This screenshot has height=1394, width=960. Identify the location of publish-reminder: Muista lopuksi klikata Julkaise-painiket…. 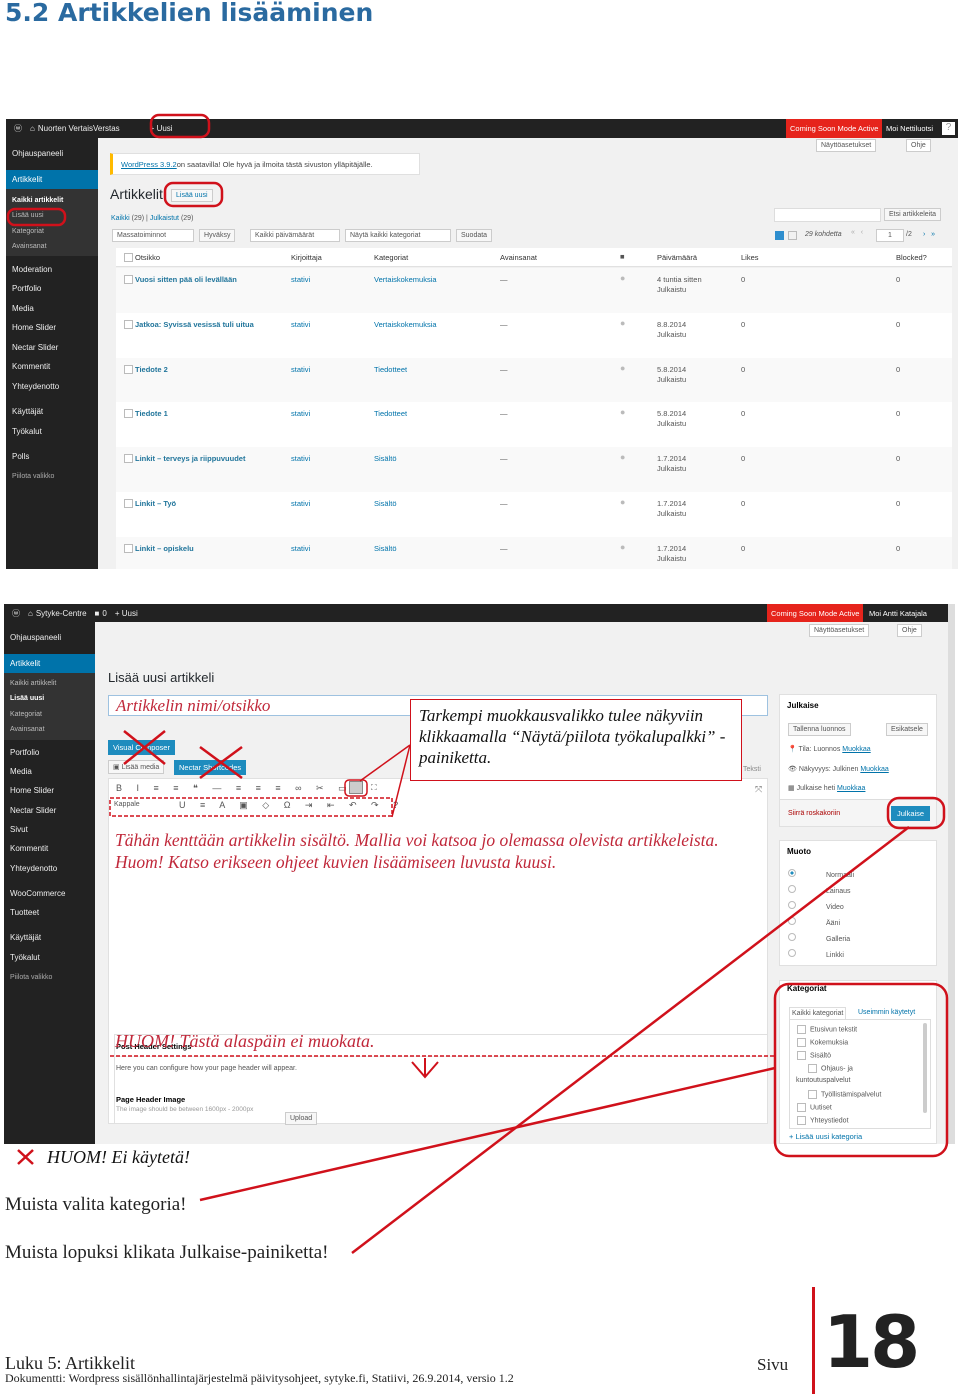
(167, 1252).